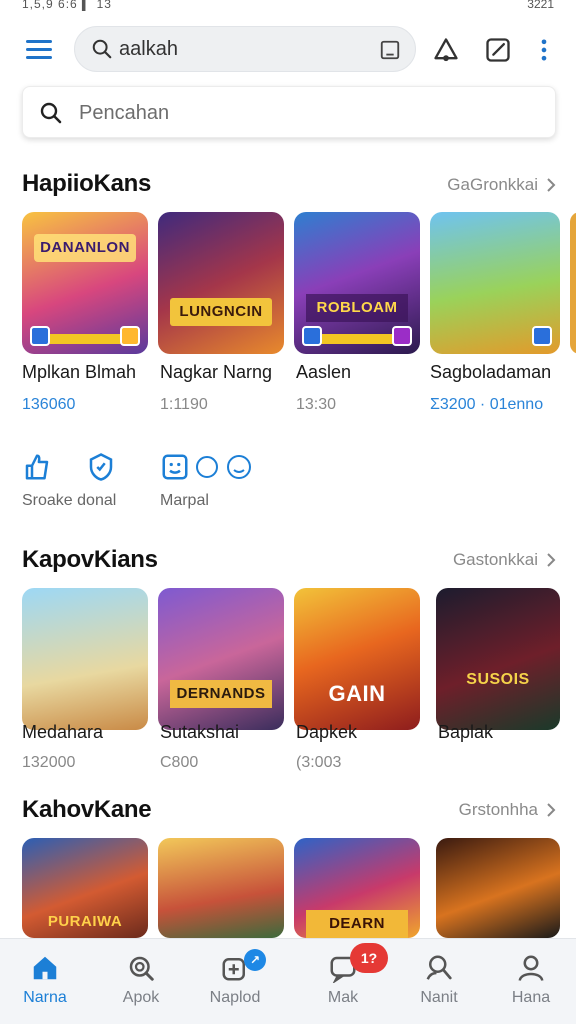  What do you see at coordinates (175, 467) in the screenshot?
I see `smile-icon` at bounding box center [175, 467].